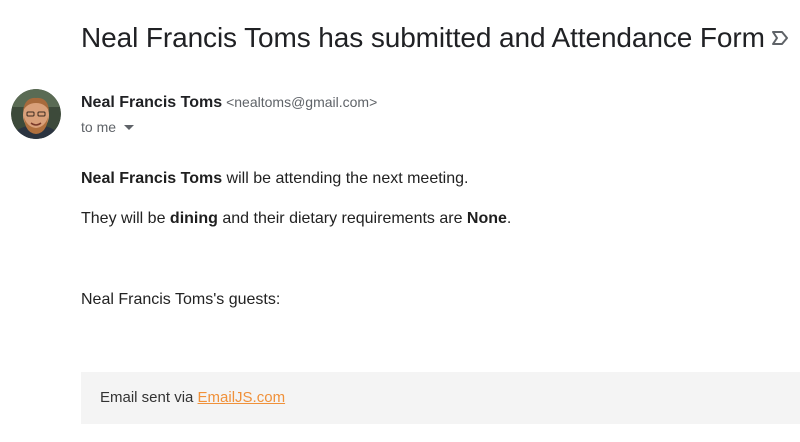 This screenshot has height=442, width=800. I want to click on dietary-text-pre: They will be, so click(125, 218).